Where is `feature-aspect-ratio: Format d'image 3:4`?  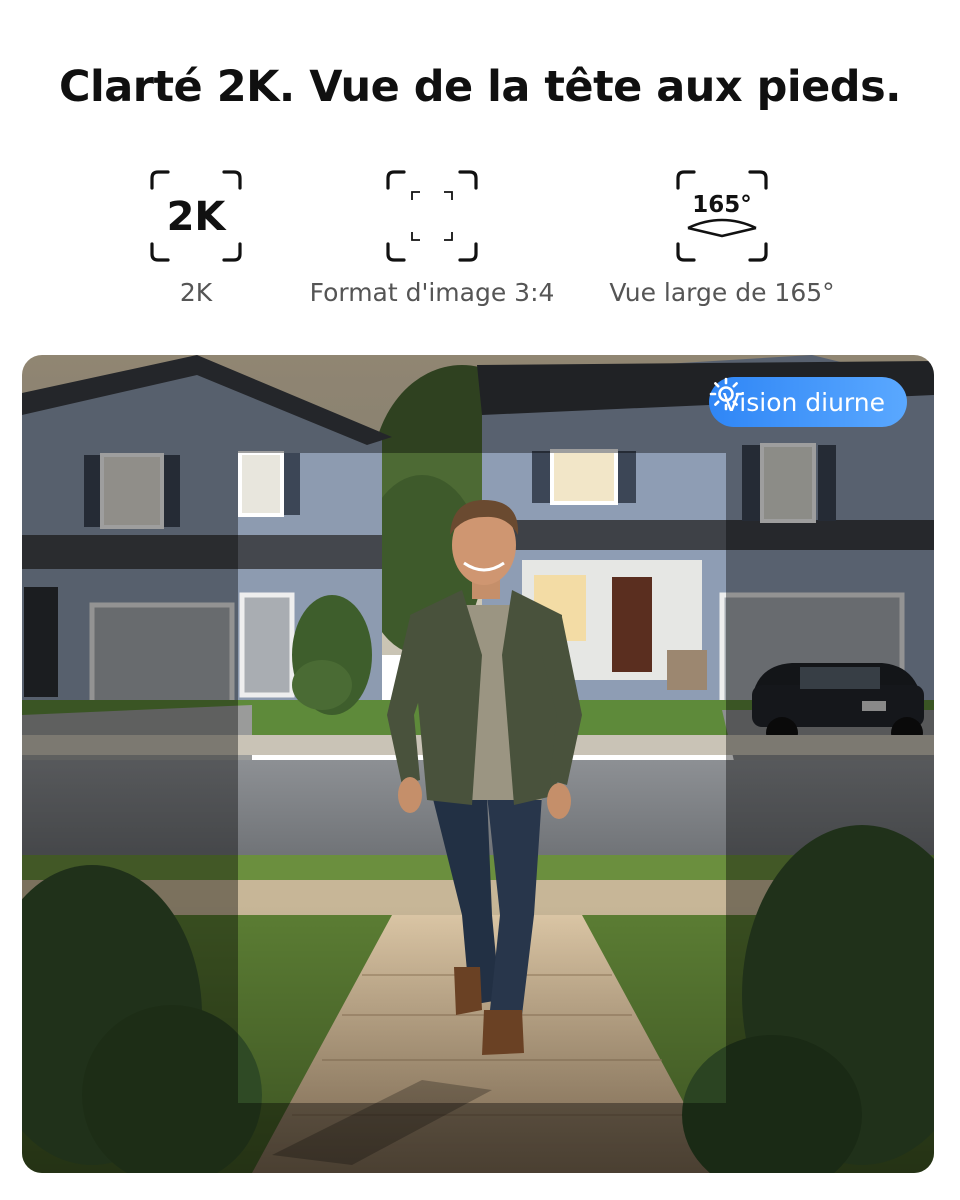 feature-aspect-ratio: Format d'image 3:4 is located at coordinates (432, 237).